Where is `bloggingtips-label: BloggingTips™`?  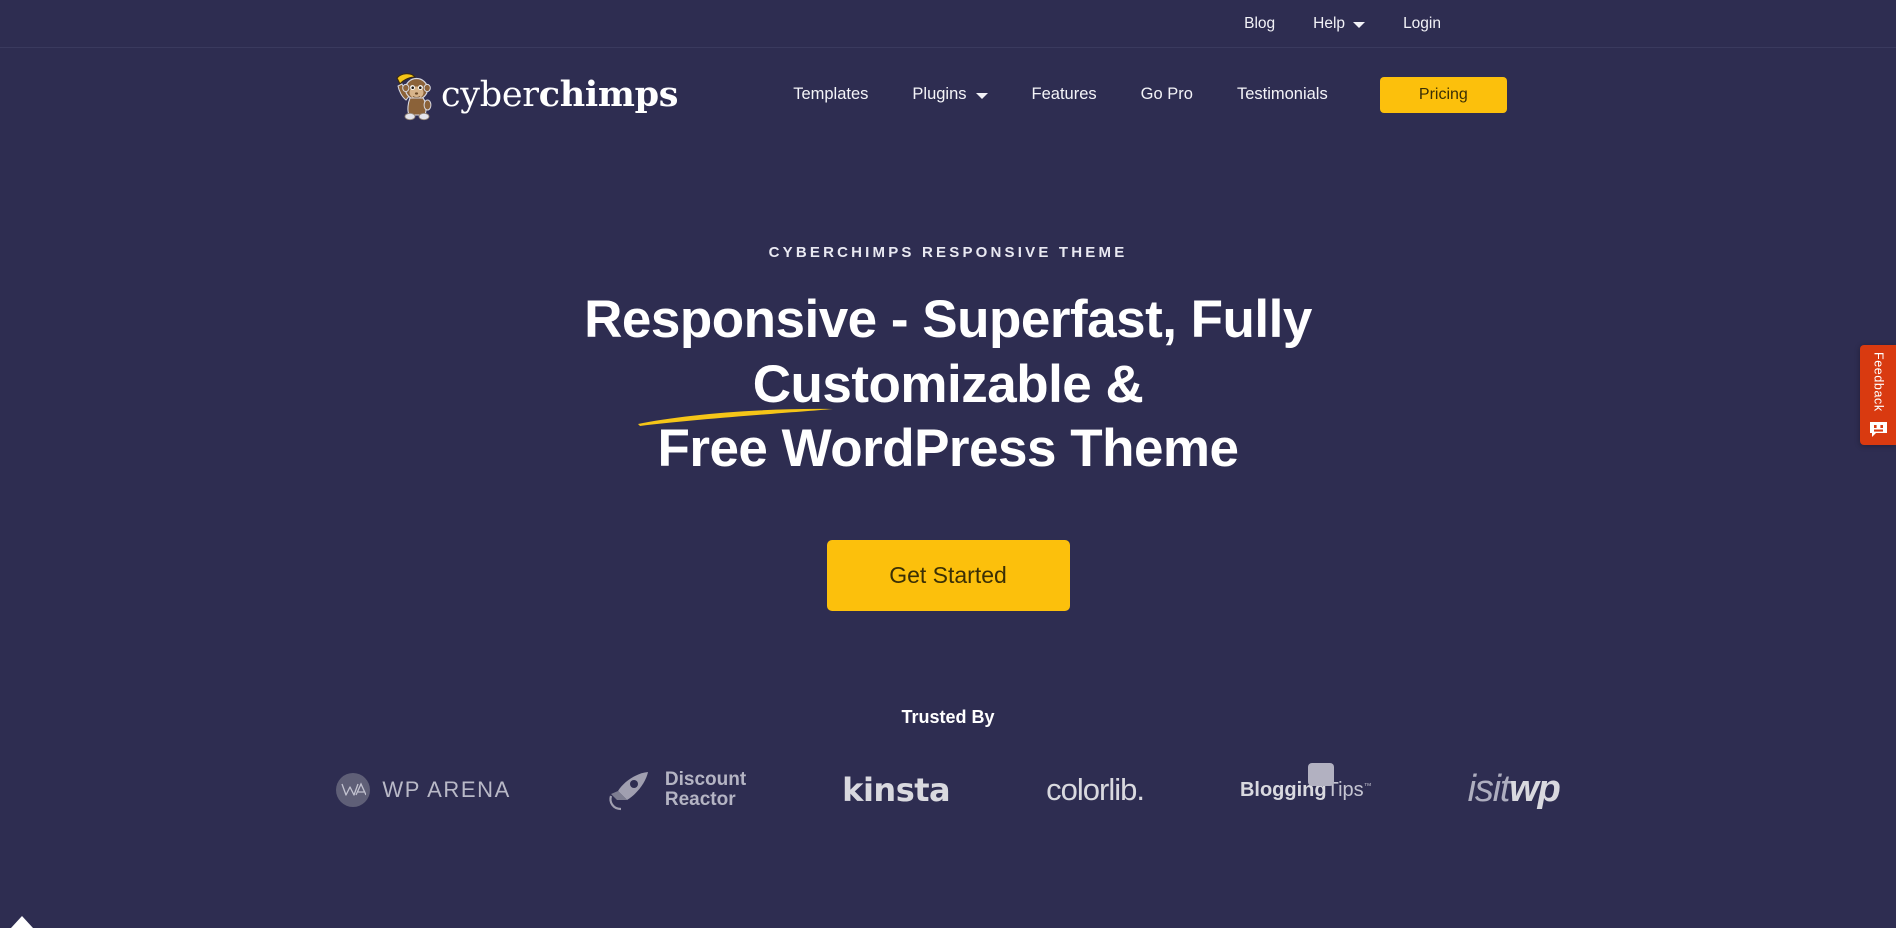
bloggingtips-label: BloggingTips™ is located at coordinates (1306, 790).